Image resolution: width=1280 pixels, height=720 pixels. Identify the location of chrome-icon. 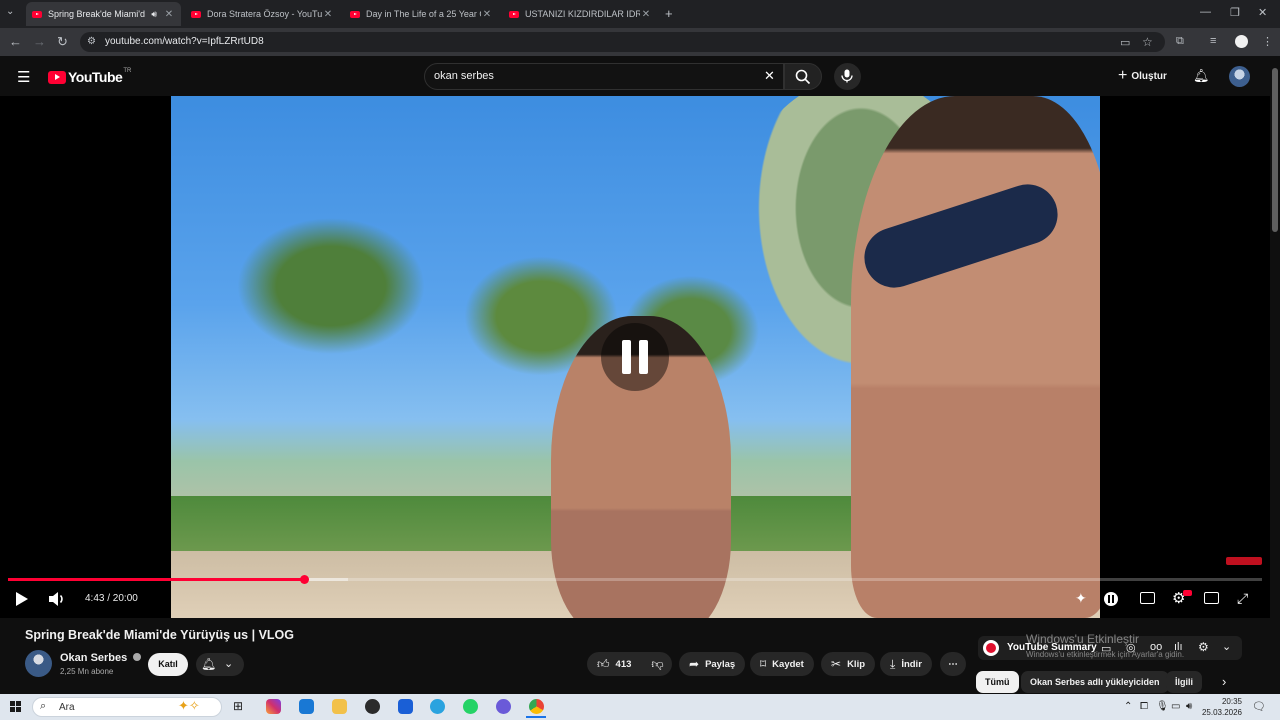
(536, 706).